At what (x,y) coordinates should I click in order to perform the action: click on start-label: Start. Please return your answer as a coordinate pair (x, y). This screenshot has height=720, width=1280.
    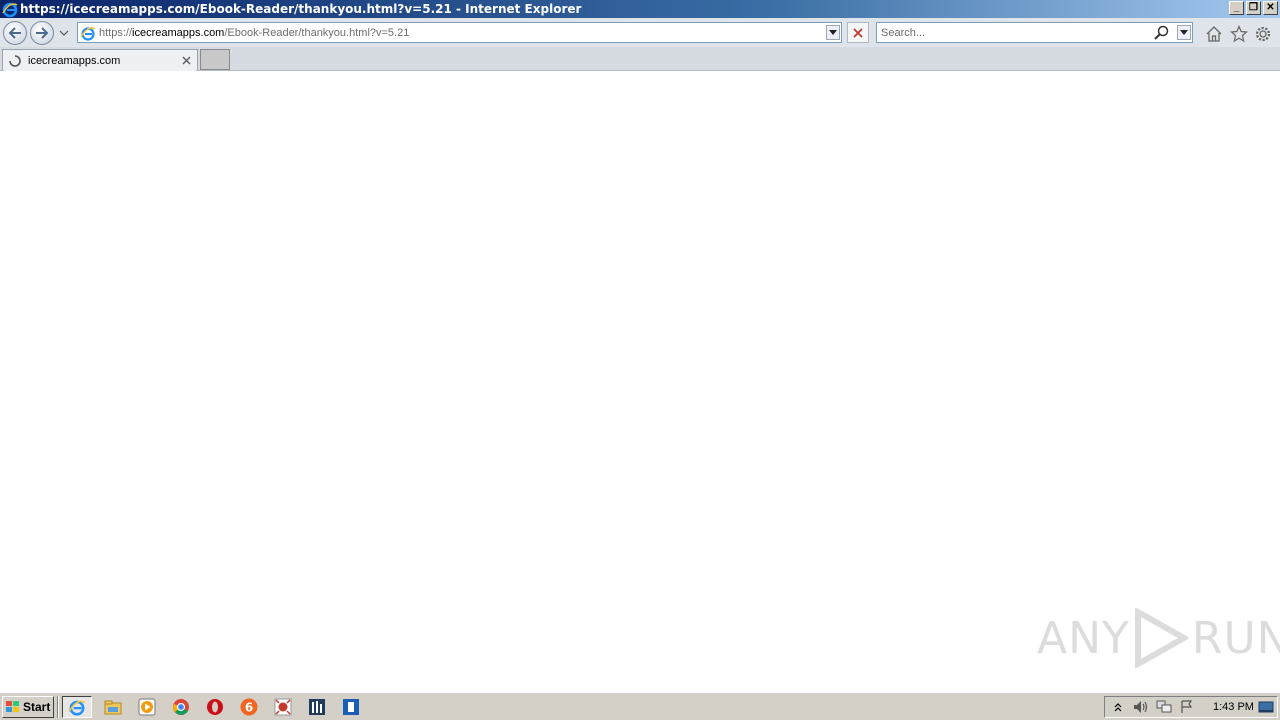
    Looking at the image, I should click on (37, 707).